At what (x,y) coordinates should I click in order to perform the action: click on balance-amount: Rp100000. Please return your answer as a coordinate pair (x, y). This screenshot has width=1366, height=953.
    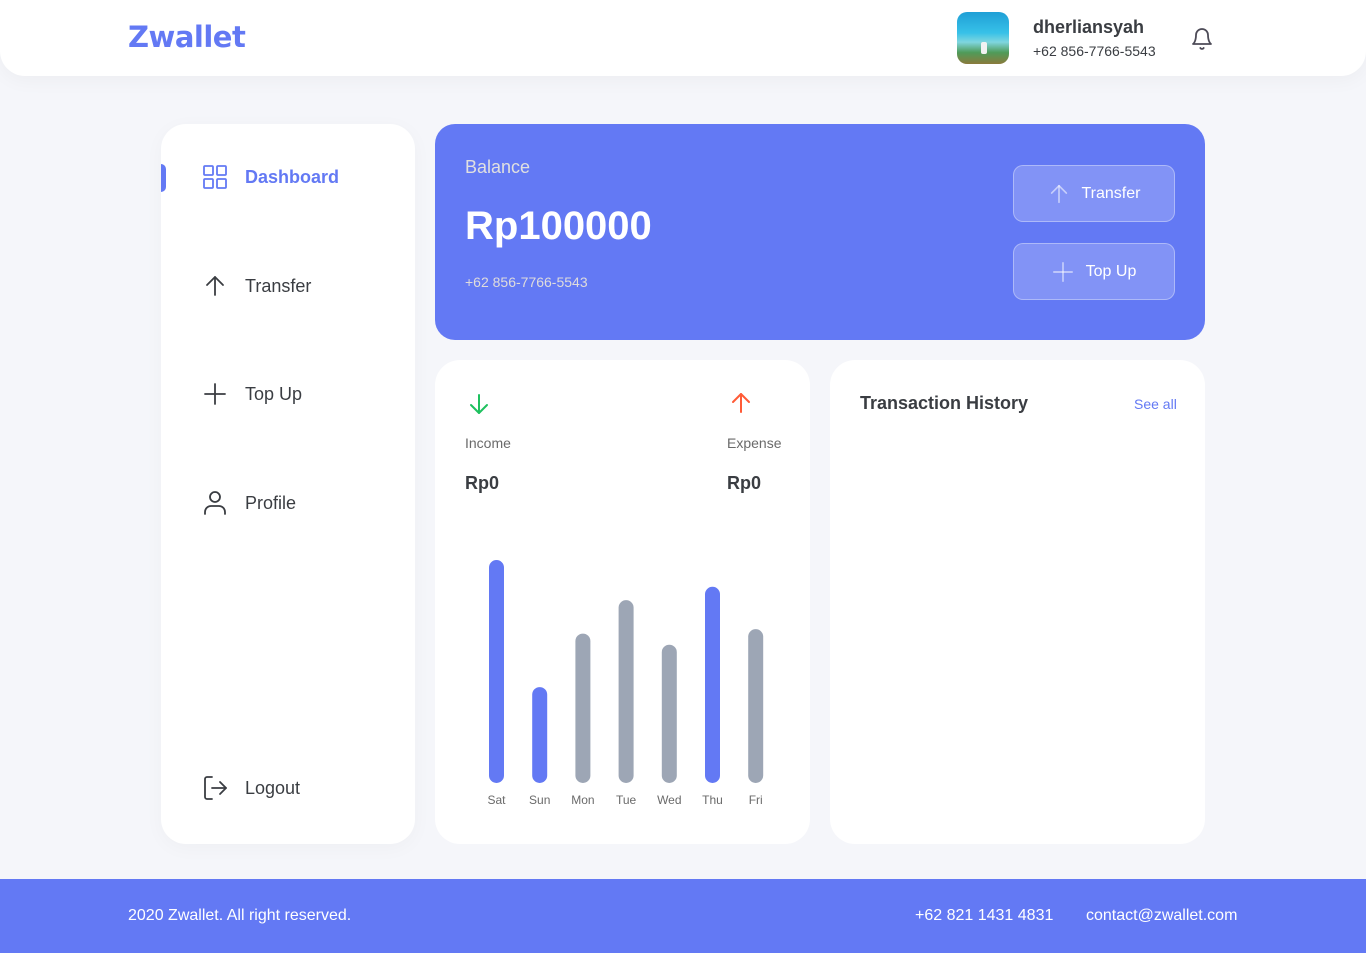
    Looking at the image, I should click on (558, 226).